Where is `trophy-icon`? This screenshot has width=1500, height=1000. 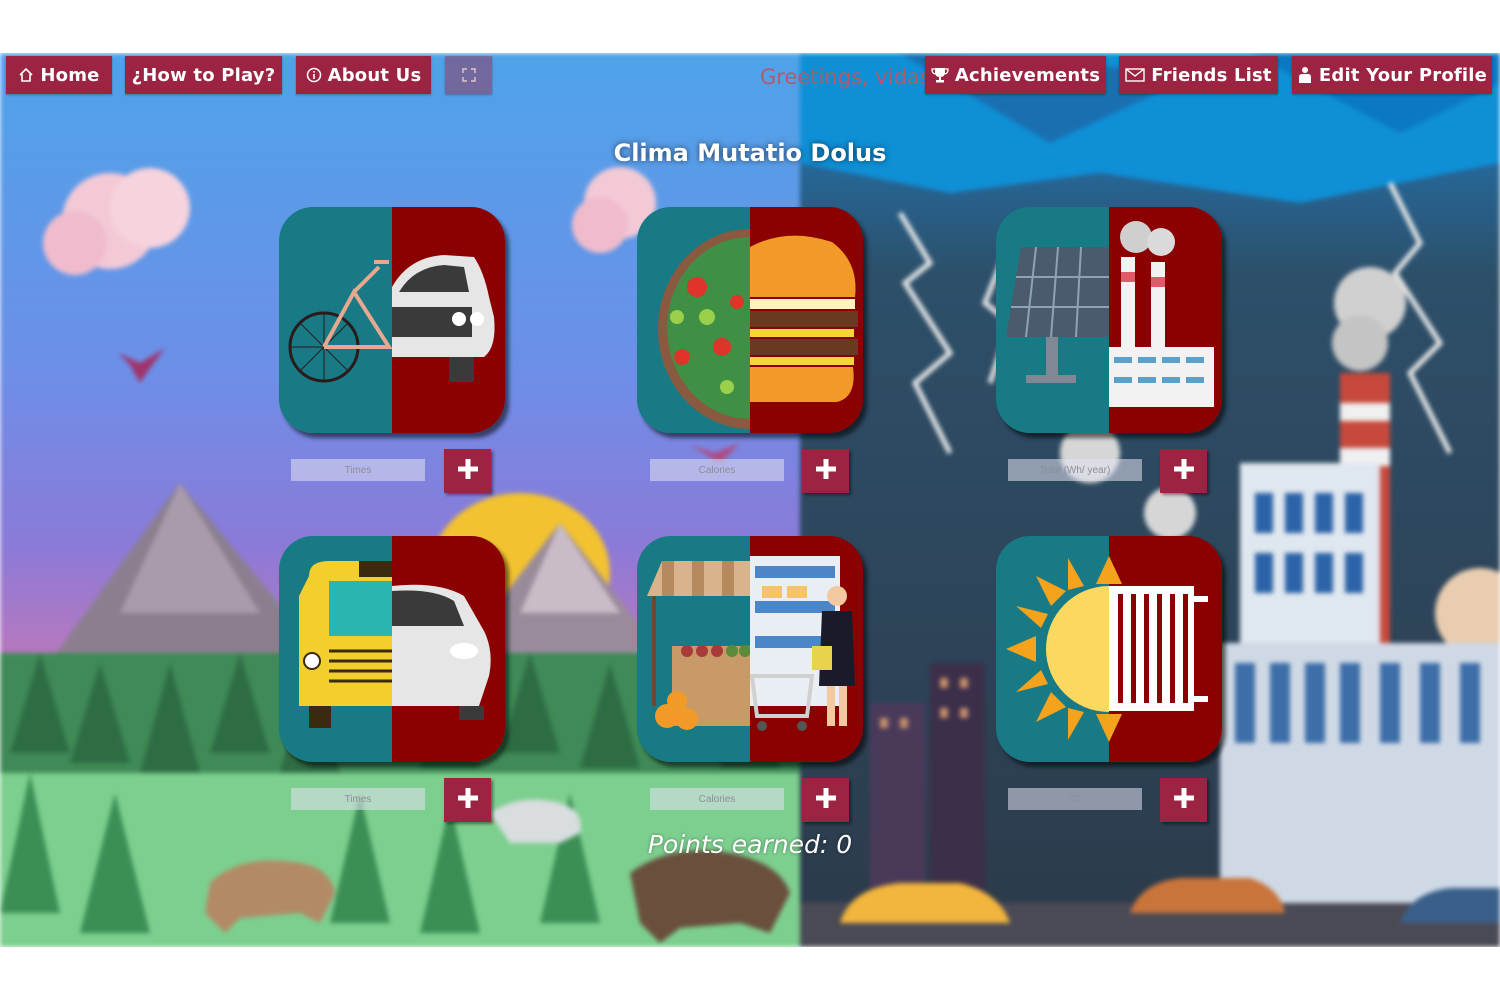
trophy-icon is located at coordinates (940, 75).